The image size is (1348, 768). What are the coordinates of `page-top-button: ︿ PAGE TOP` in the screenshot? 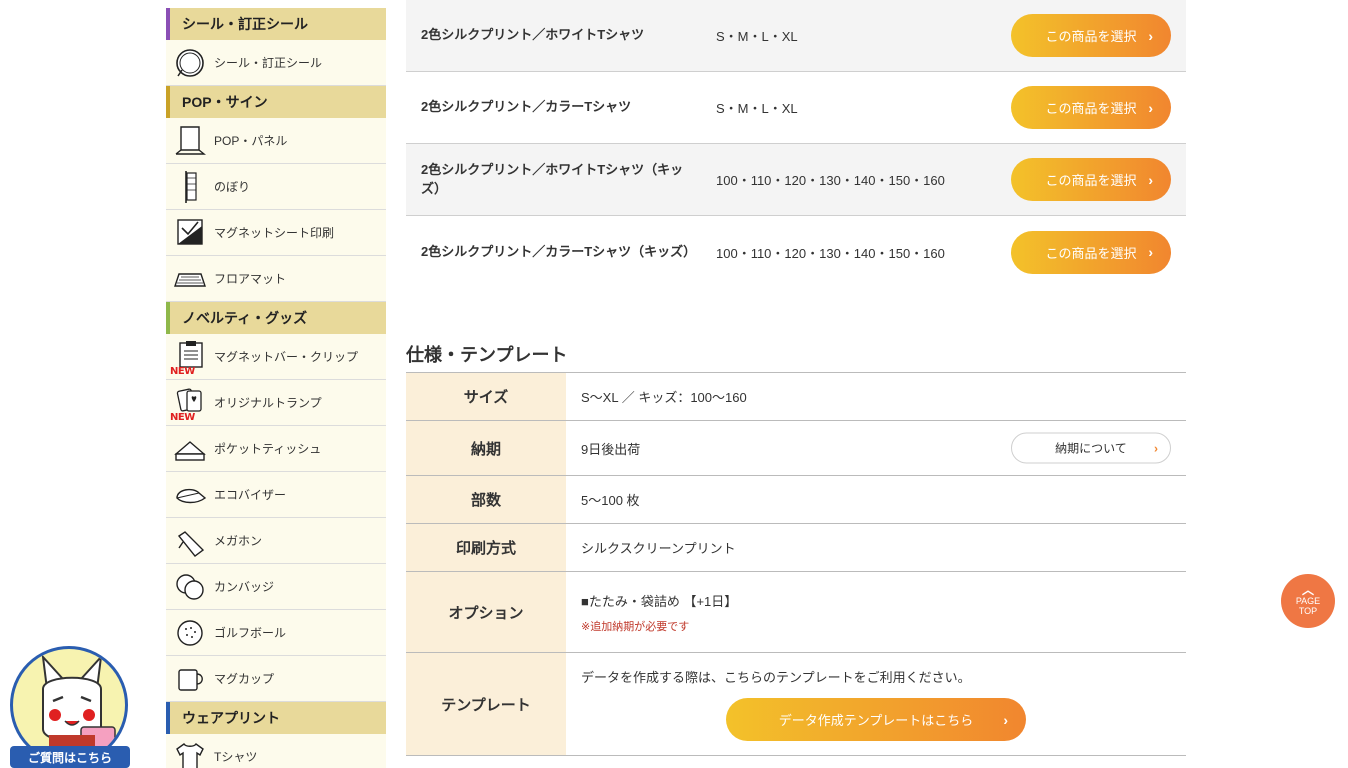 It's located at (1308, 601).